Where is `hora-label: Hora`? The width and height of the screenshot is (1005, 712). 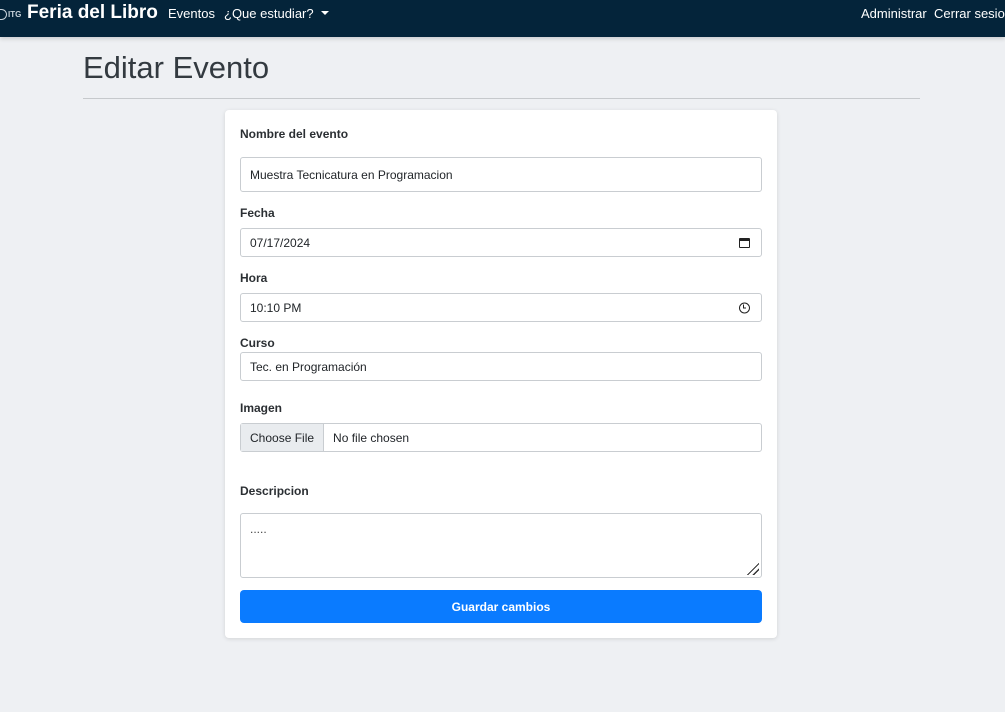
hora-label: Hora is located at coordinates (254, 278).